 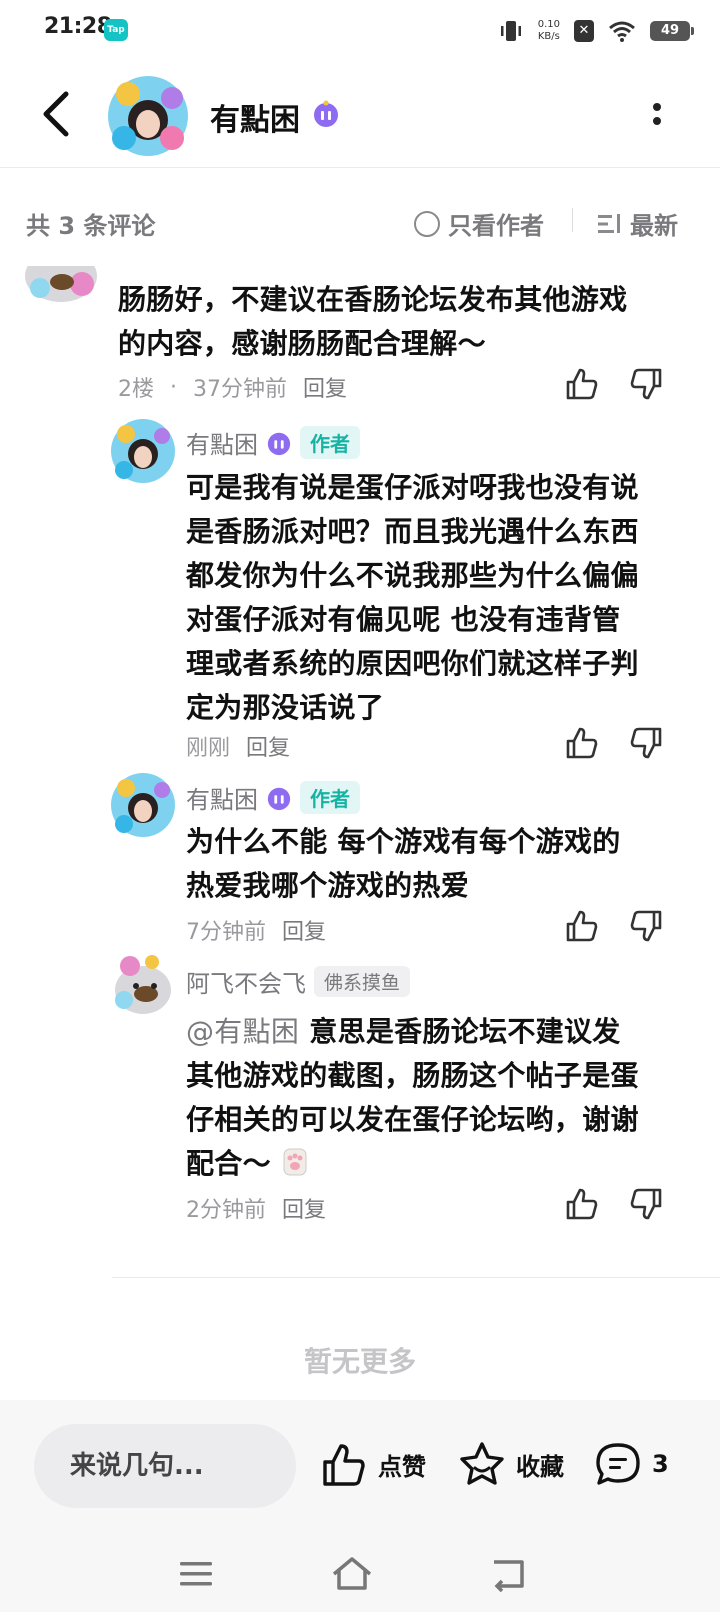 I want to click on author-name: 阿飞不会飞, so click(x=246, y=981).